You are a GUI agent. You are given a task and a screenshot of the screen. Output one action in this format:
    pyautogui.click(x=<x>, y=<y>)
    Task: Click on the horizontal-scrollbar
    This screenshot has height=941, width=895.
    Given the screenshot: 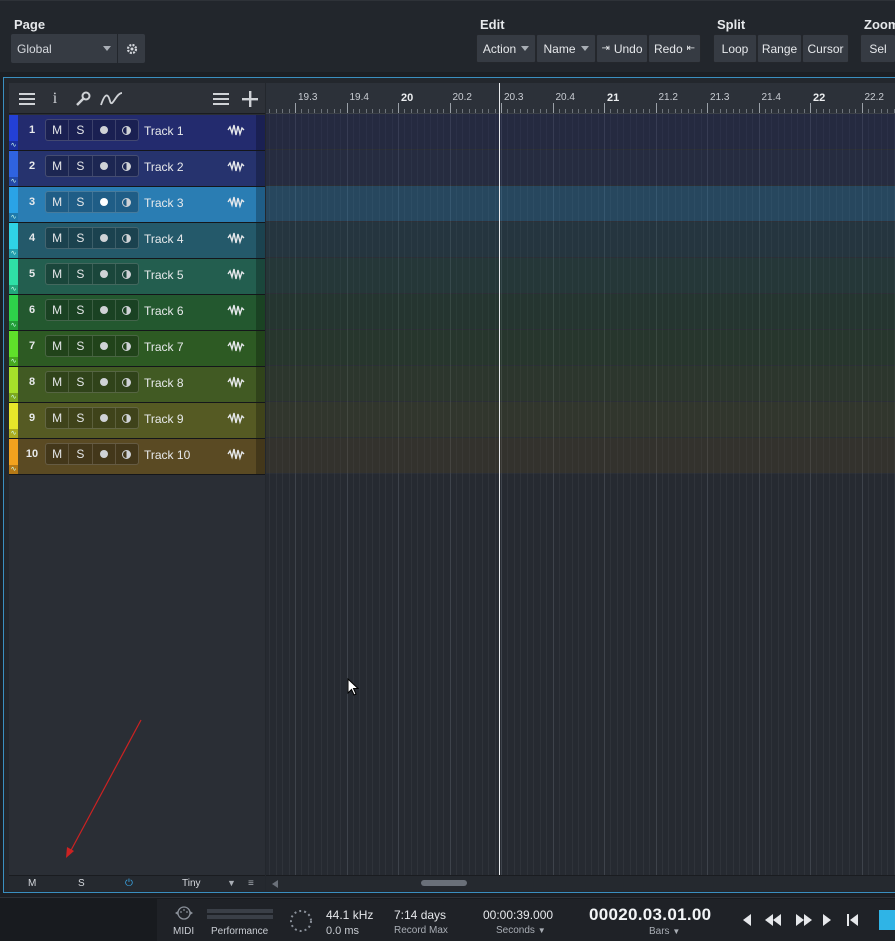 What is the action you would take?
    pyautogui.click(x=580, y=883)
    